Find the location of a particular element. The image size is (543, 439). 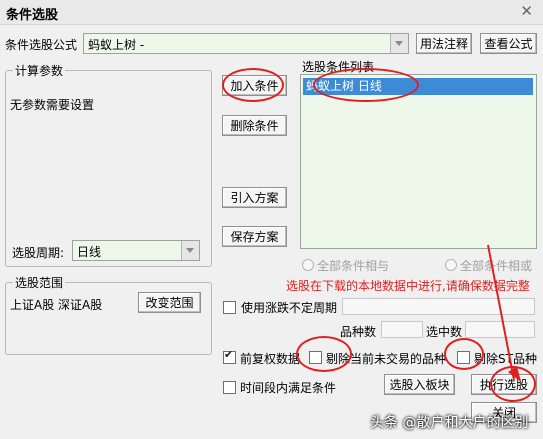

calc-params-title: 计算参数 is located at coordinates (39, 70).